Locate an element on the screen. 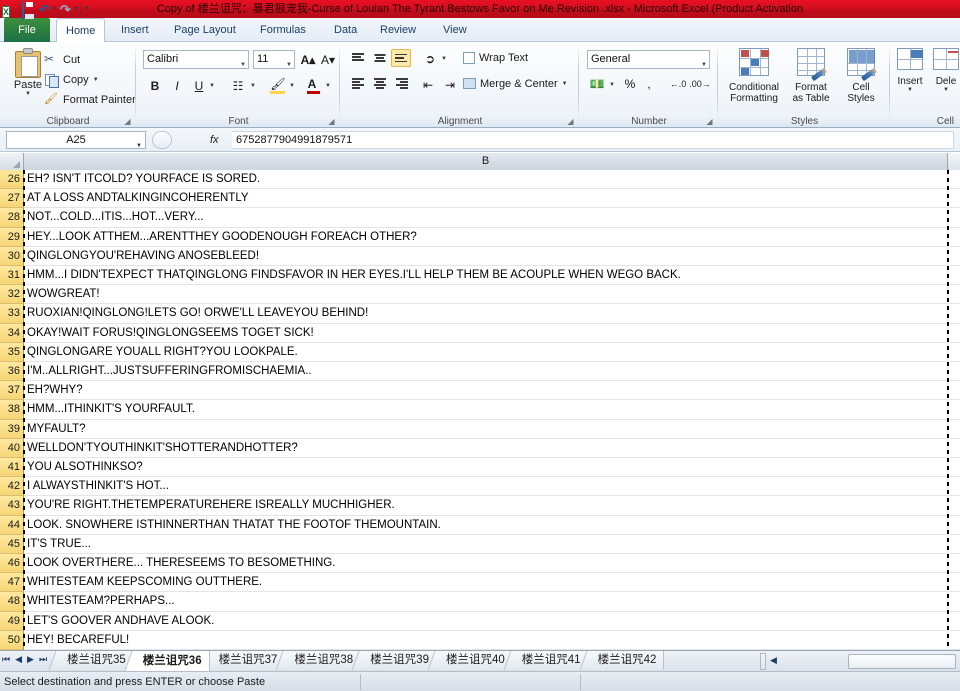 The height and width of the screenshot is (691, 960). row-header: 46 is located at coordinates (12, 564).